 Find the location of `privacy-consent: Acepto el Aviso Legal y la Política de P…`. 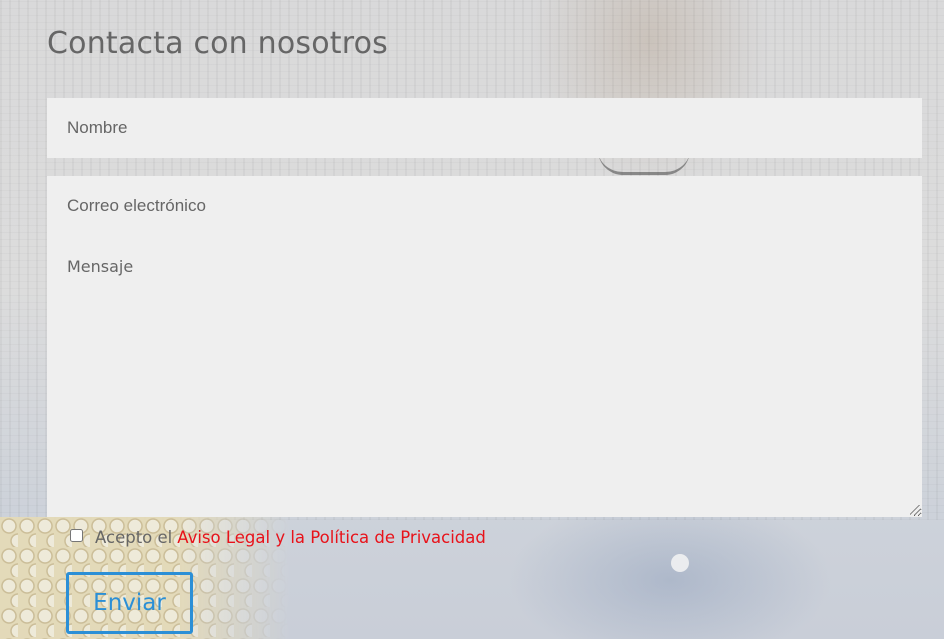

privacy-consent: Acepto el Aviso Legal y la Política de P… is located at coordinates (277, 537).